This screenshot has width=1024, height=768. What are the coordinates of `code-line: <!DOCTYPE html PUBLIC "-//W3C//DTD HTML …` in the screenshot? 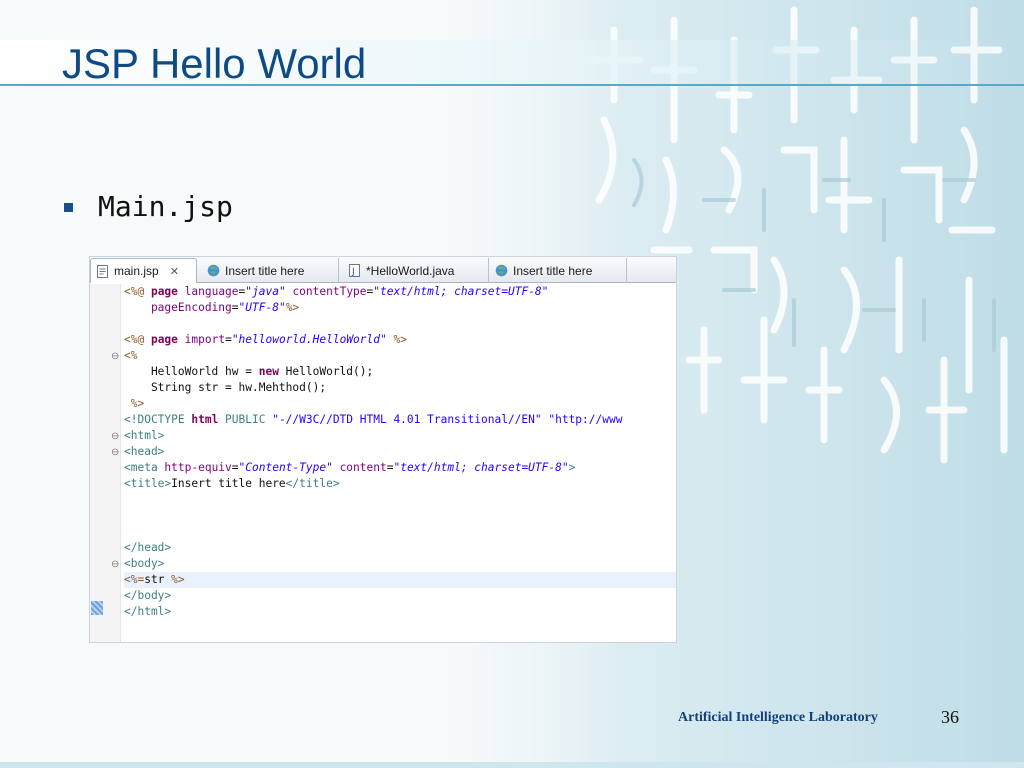 It's located at (373, 419).